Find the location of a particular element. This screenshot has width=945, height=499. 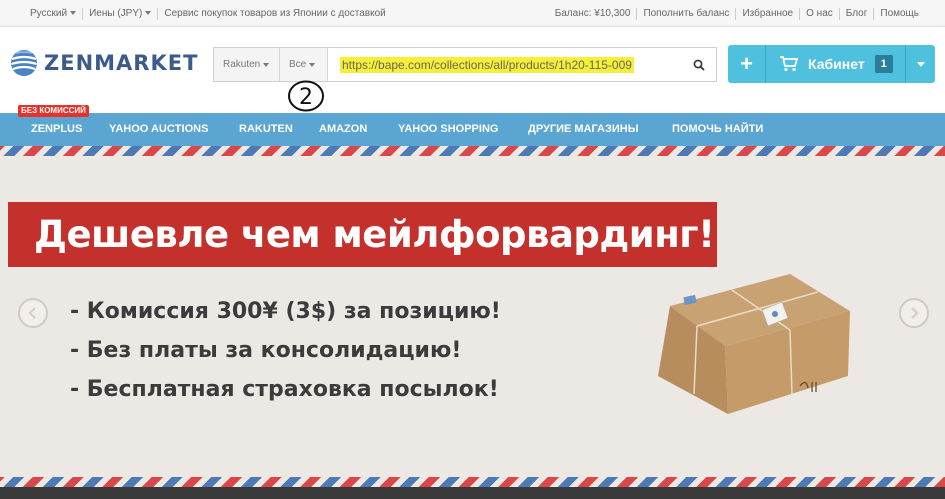

category-select-value: Все is located at coordinates (298, 64).